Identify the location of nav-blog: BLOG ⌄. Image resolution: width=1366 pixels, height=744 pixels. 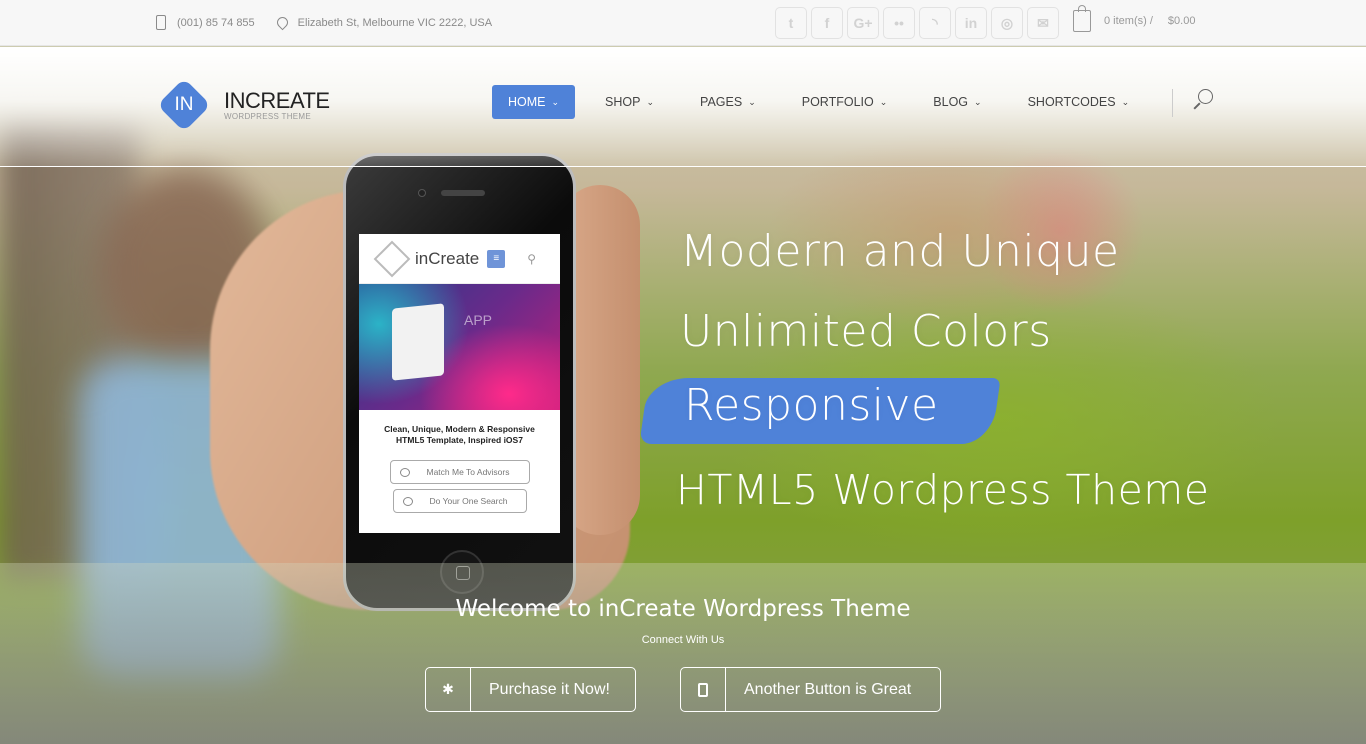
(957, 102).